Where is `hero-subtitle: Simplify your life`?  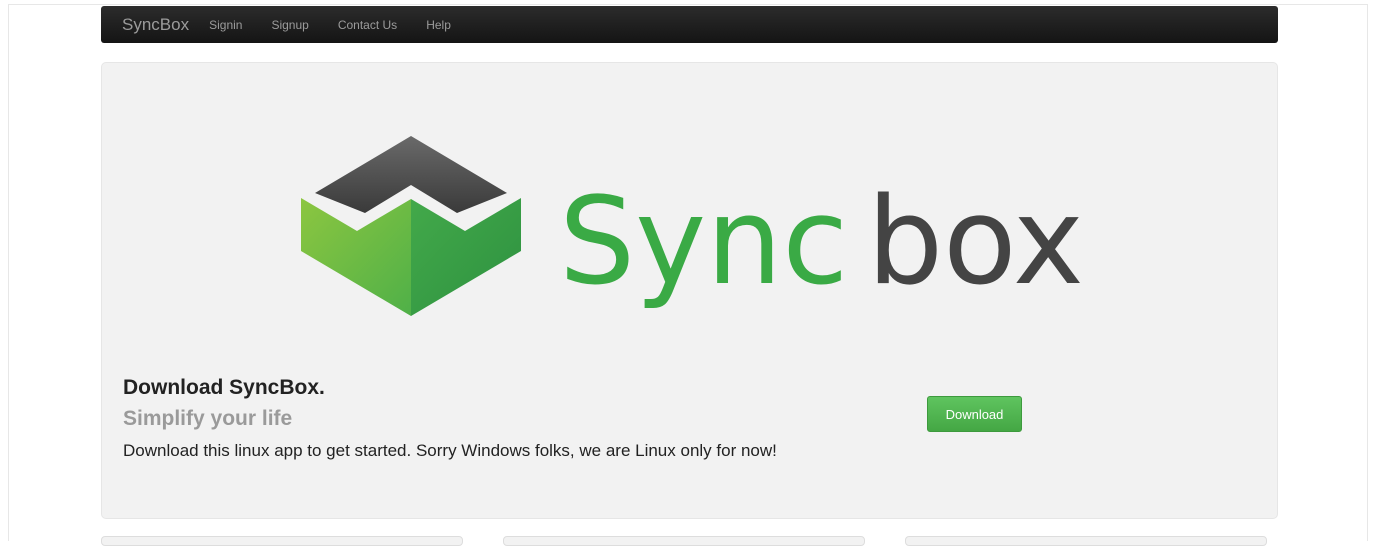
hero-subtitle: Simplify your life is located at coordinates (208, 418).